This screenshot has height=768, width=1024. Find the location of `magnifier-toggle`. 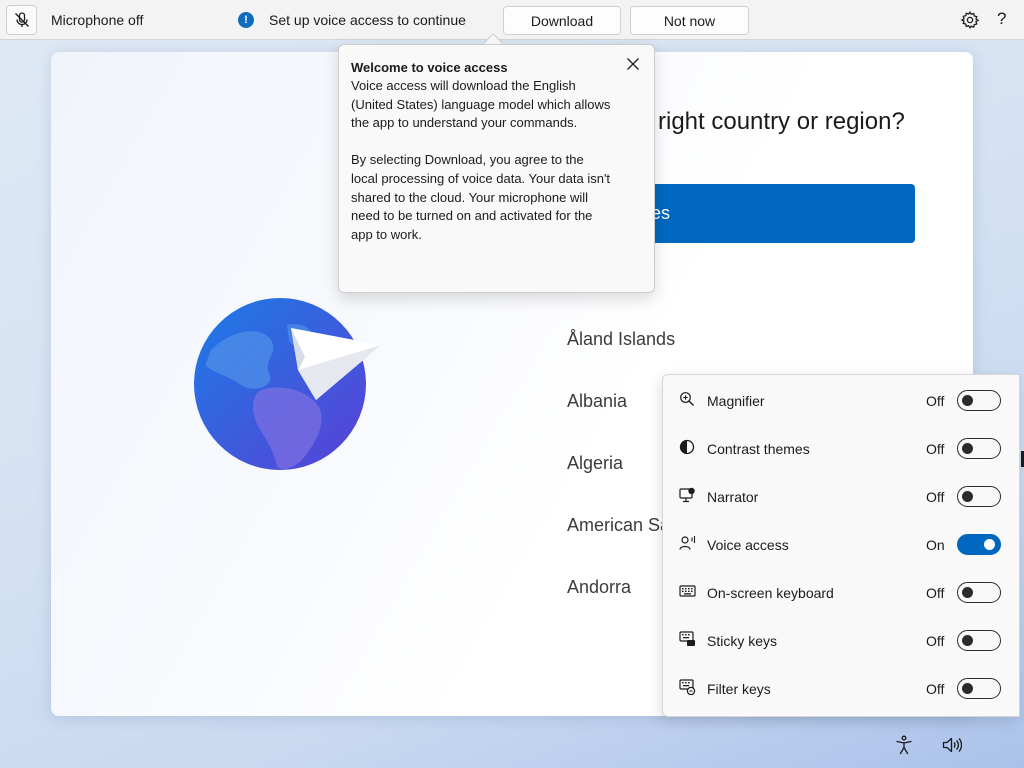

magnifier-toggle is located at coordinates (979, 400).